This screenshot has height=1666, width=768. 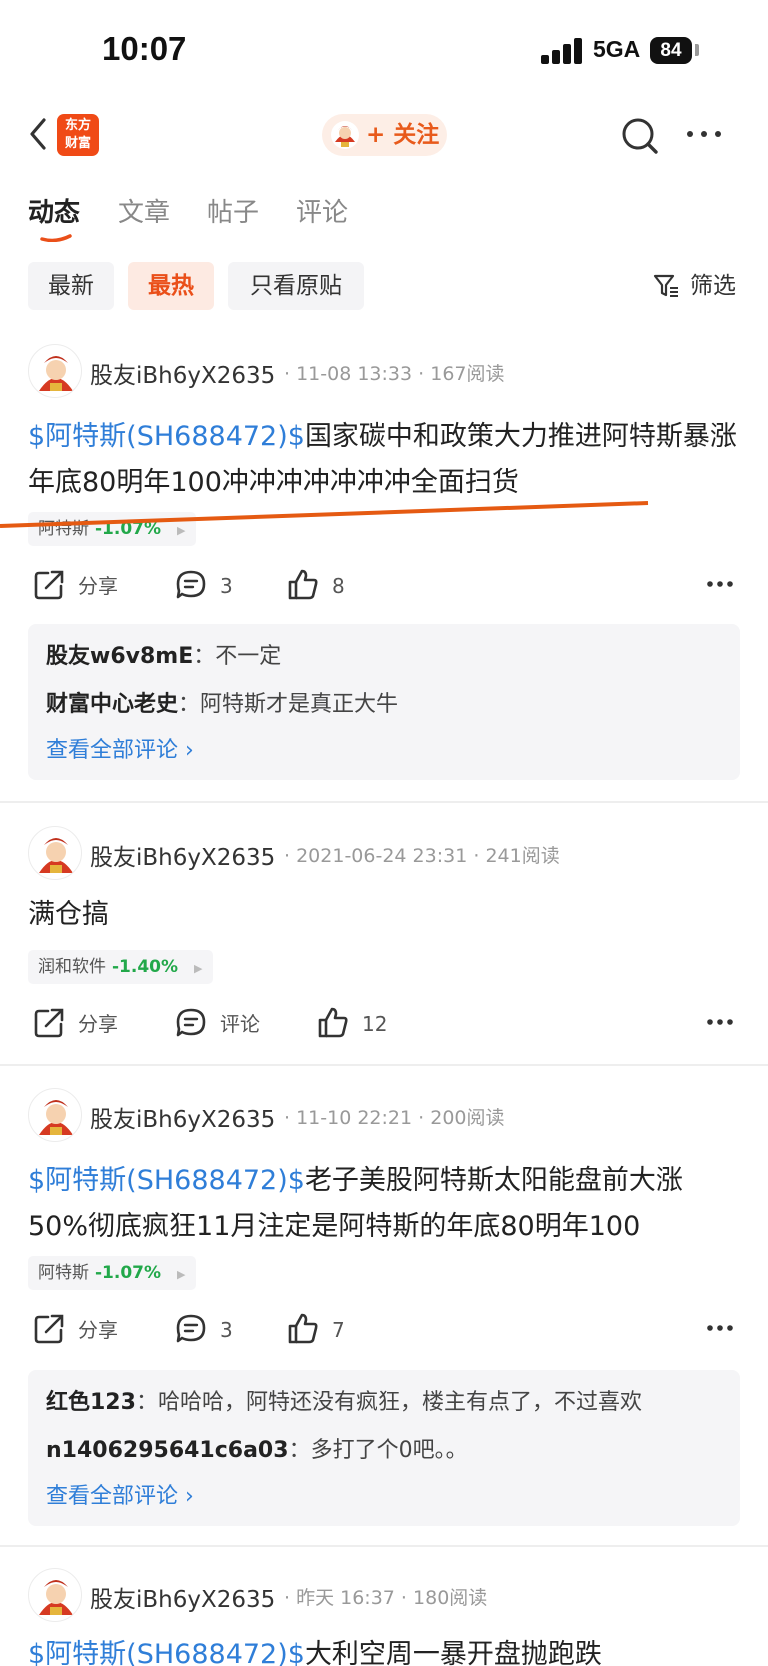 What do you see at coordinates (382, 856) in the screenshot?
I see `post-time: 2021-06-24 23:31` at bounding box center [382, 856].